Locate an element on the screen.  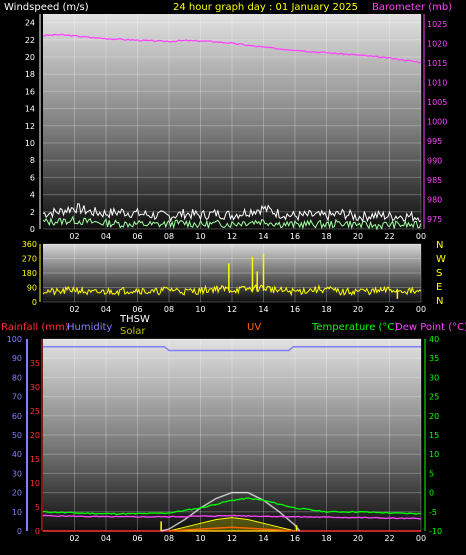
legend-humidity: Humidity is located at coordinates (89, 327).